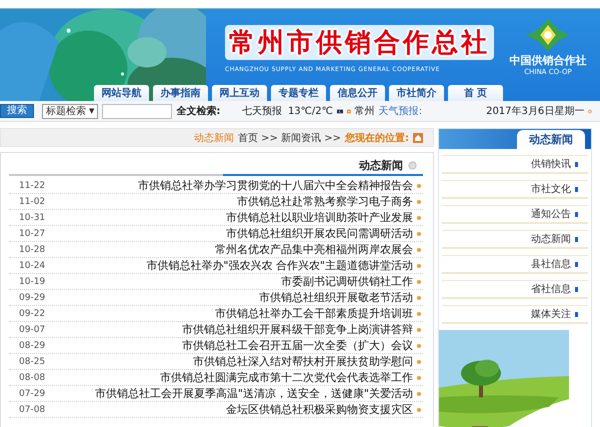 This screenshot has height=427, width=600. I want to click on news-link: 常州名优农产品集中亮相福州两岸农展会, so click(314, 249).